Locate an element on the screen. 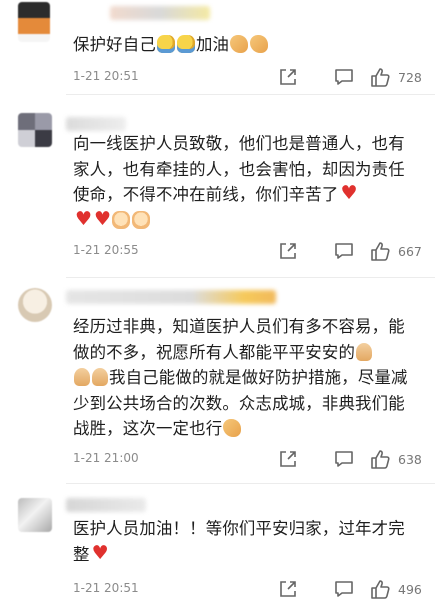 This screenshot has width=435, height=606. comment-time: 1-21 20:55 is located at coordinates (106, 250).